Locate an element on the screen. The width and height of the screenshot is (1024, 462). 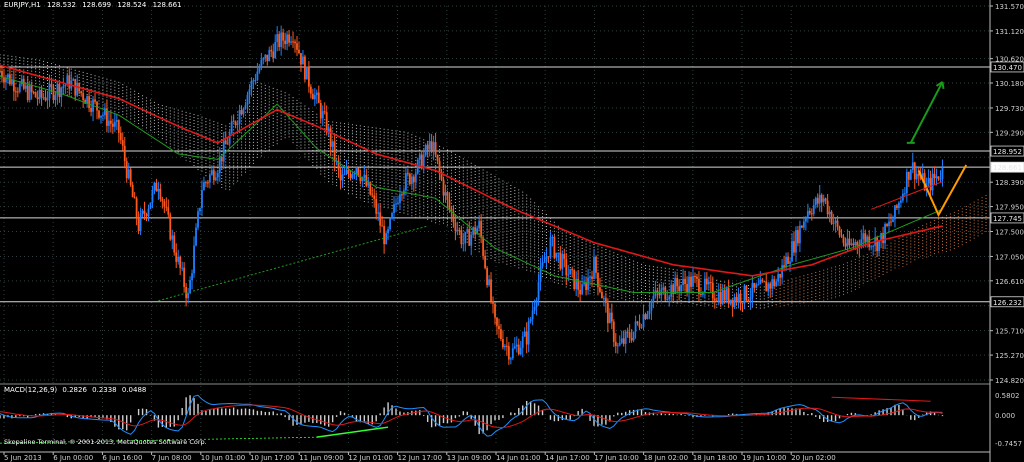
time-tick-label: 5 Jun 2013 is located at coordinates (23, 458).